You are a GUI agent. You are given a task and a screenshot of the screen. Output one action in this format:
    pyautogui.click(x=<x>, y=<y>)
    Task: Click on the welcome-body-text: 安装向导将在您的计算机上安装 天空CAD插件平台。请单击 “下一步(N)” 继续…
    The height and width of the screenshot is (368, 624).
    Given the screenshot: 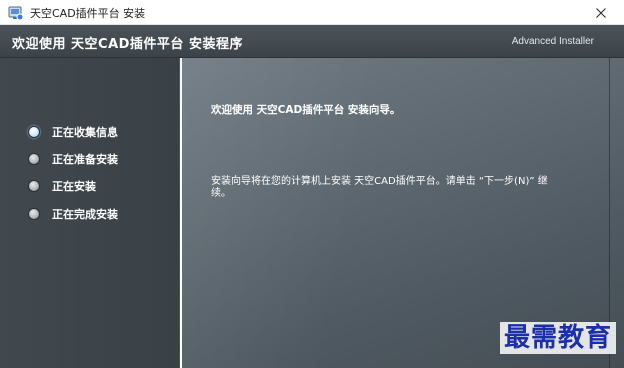 What is the action you would take?
    pyautogui.click(x=379, y=187)
    